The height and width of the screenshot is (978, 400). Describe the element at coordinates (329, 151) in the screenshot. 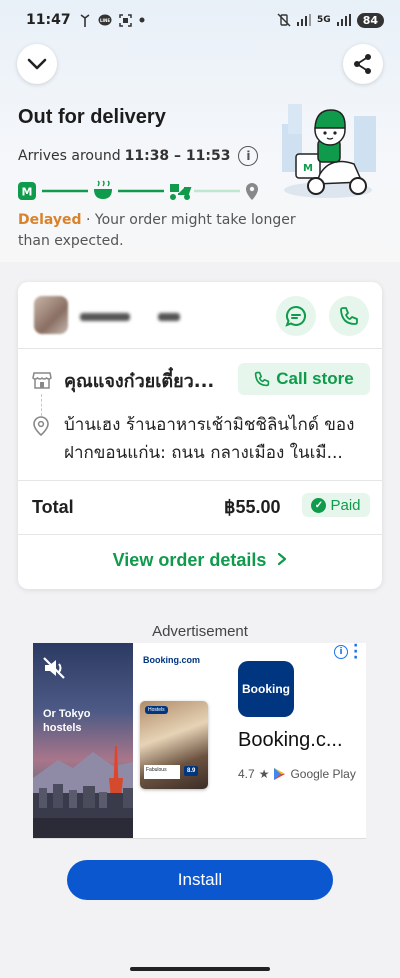

I see `delivery-rider-illustration: M` at that location.